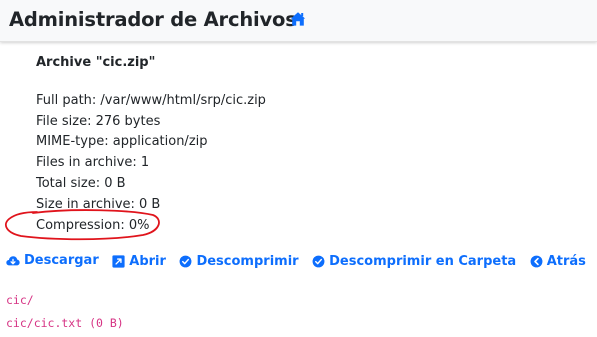  Describe the element at coordinates (118, 261) in the screenshot. I see `external-link-icon` at that location.